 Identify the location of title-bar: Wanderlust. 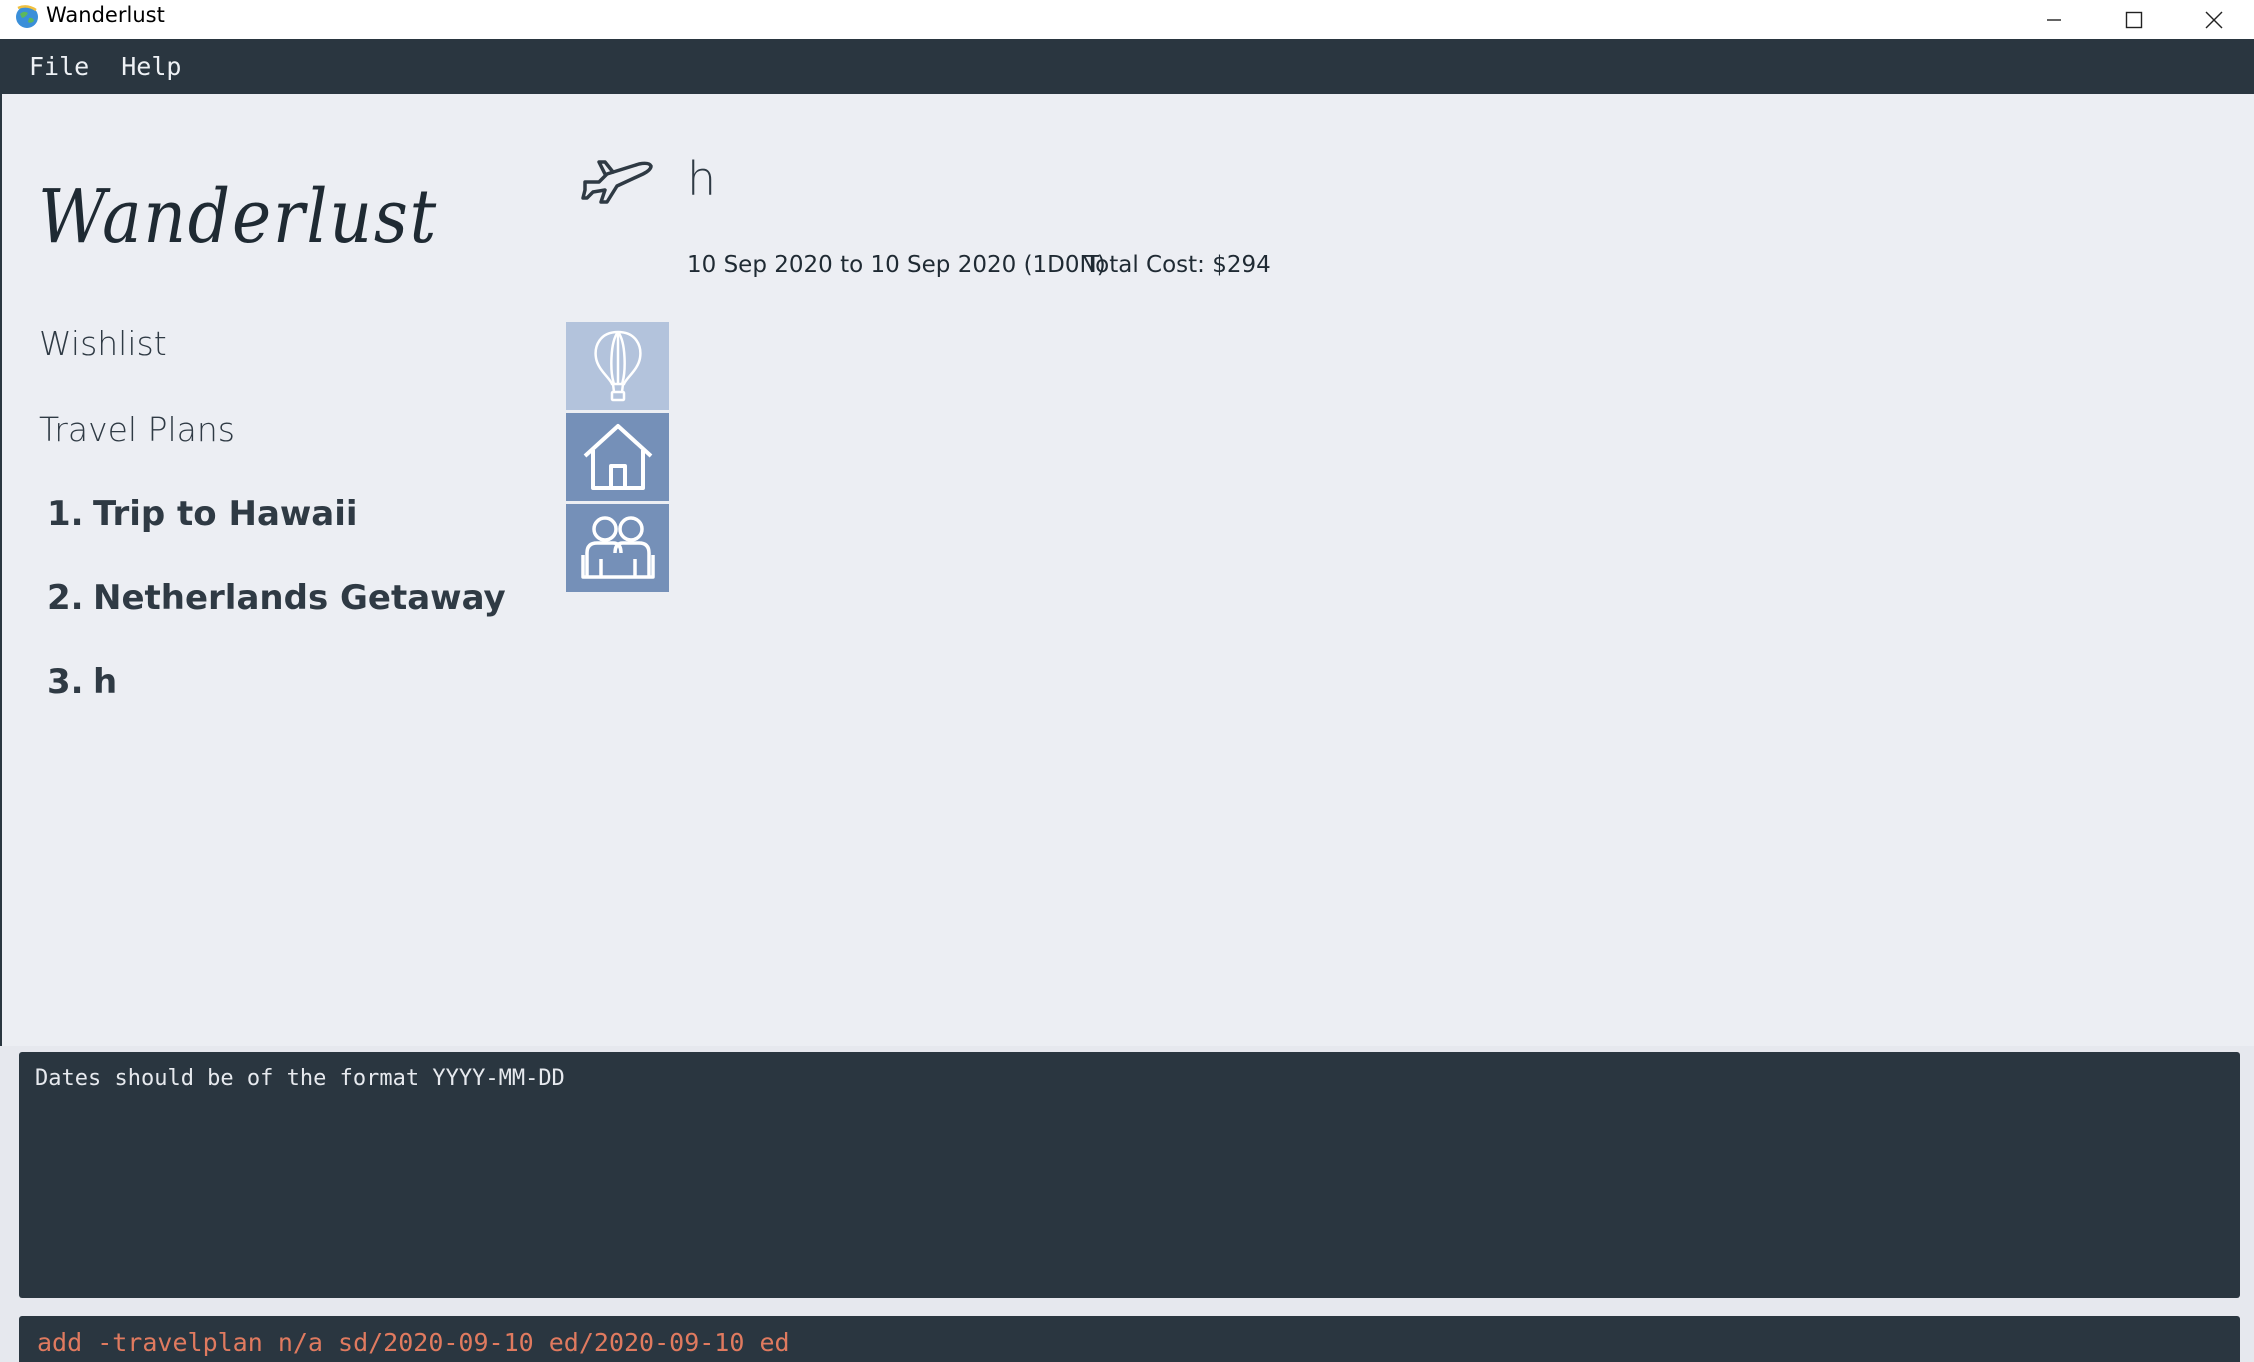
(1127, 19).